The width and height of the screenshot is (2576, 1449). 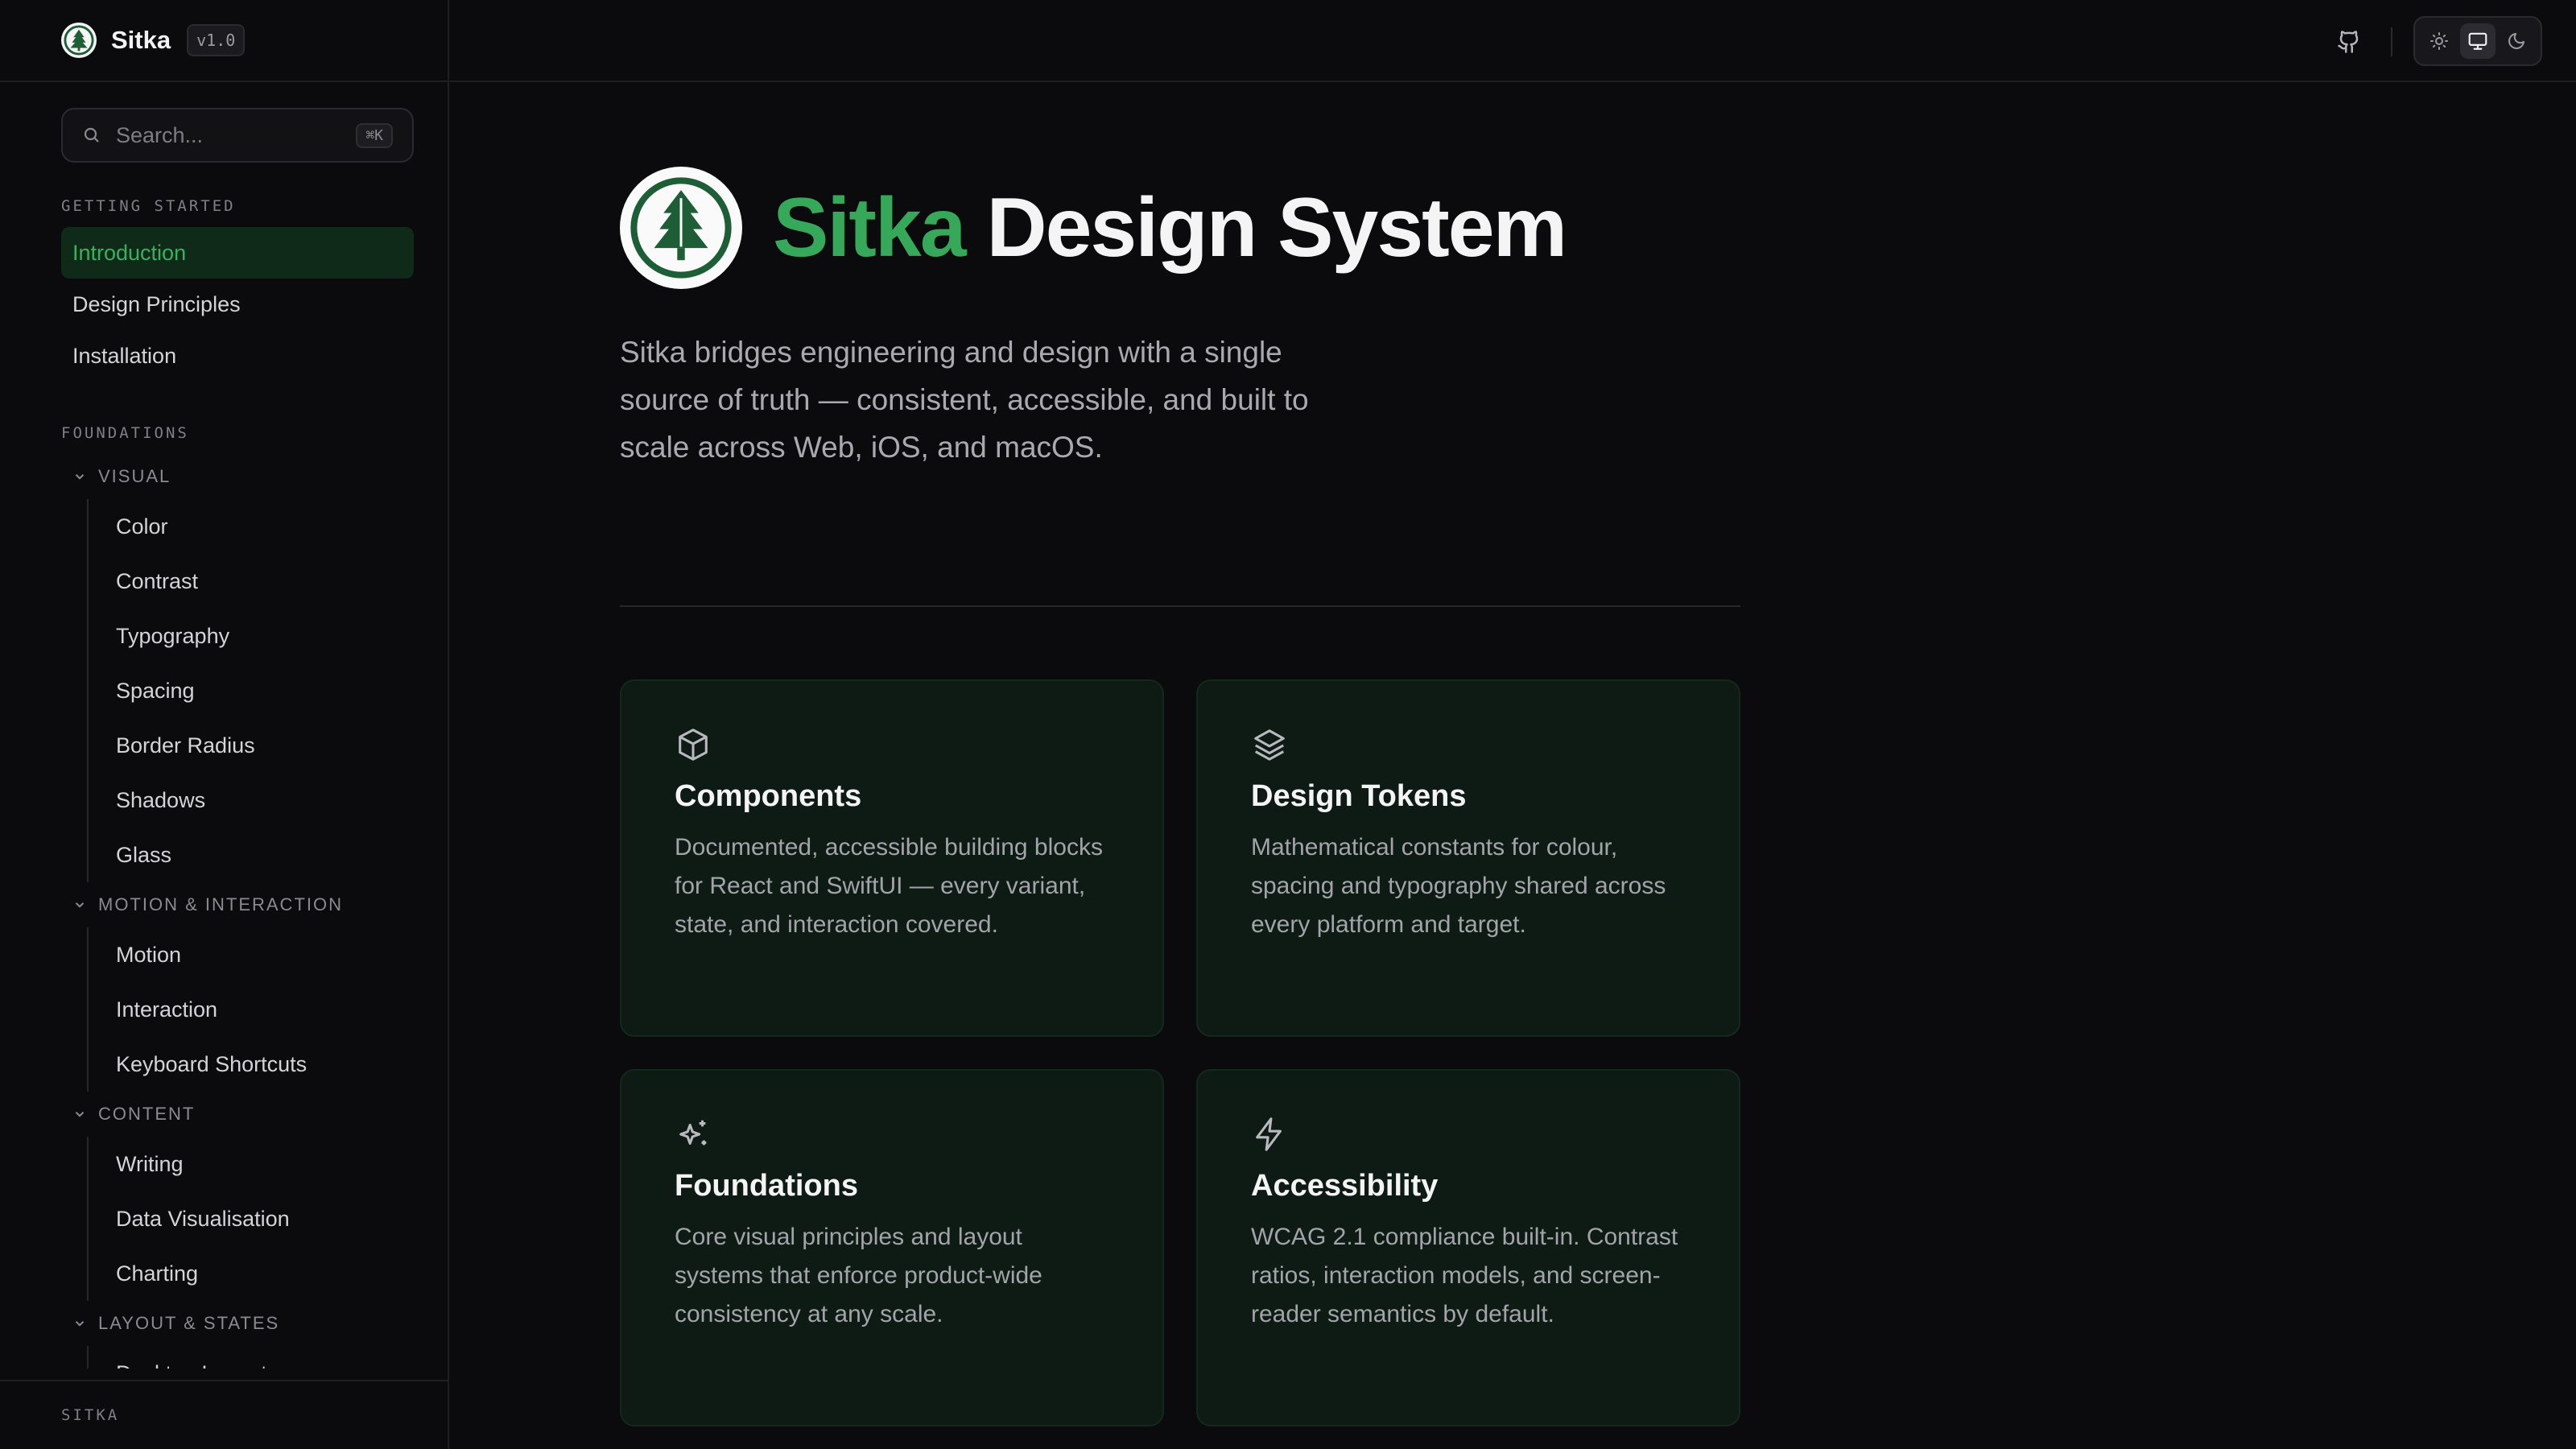 I want to click on sidebar-item-glass: Glass, so click(x=268, y=855).